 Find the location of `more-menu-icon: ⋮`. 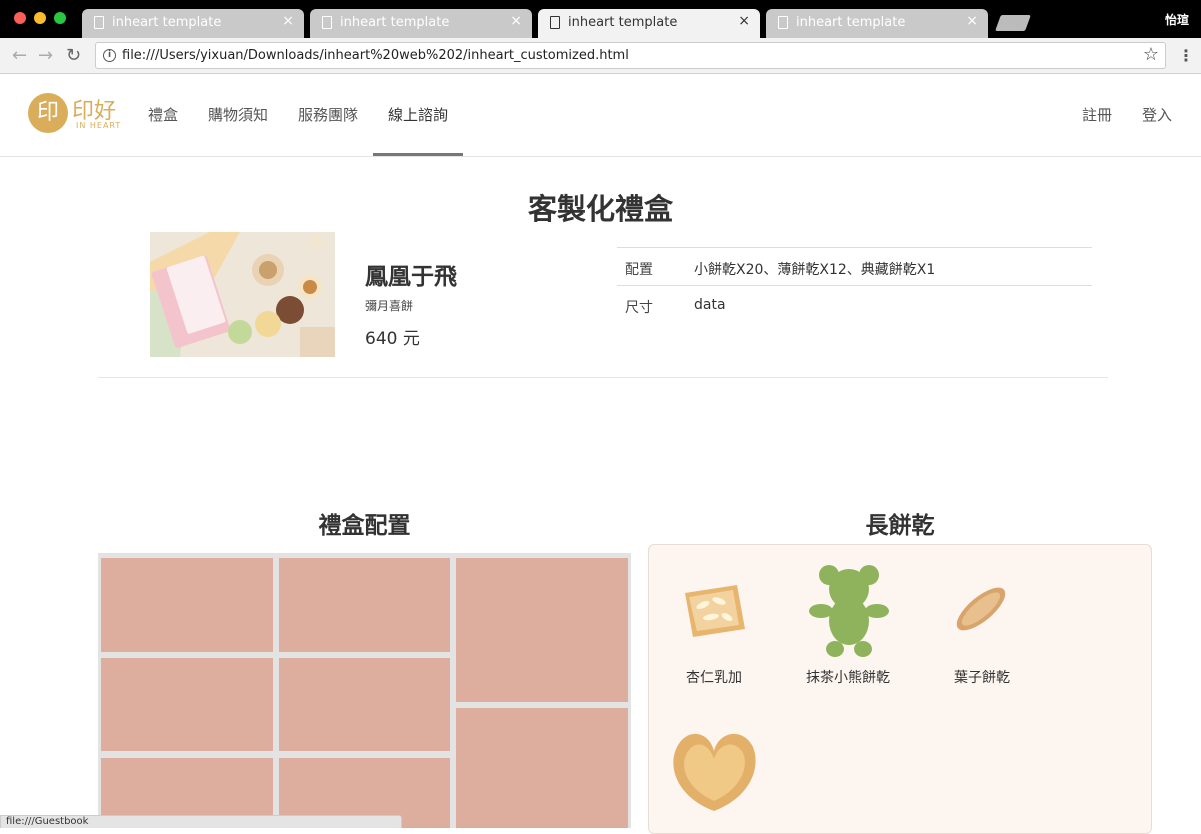

more-menu-icon: ⋮ is located at coordinates (1186, 55).